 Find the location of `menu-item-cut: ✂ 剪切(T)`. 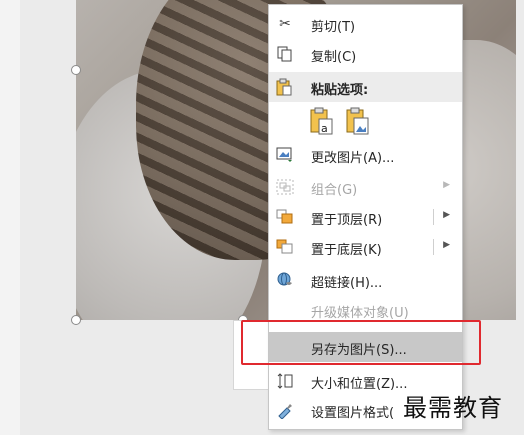

menu-item-cut: ✂ 剪切(T) is located at coordinates (365, 24).